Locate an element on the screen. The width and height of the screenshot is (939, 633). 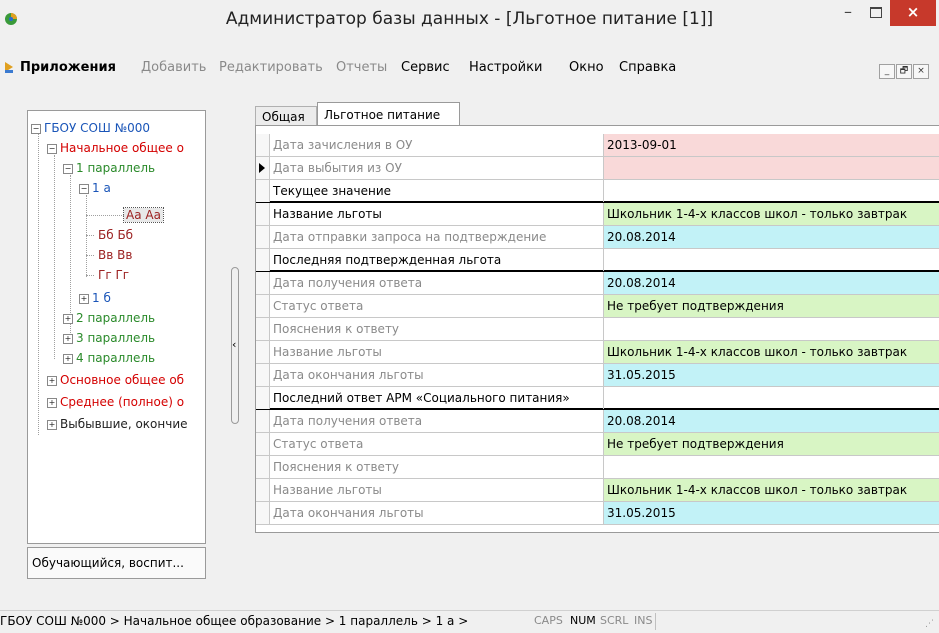
grid-value: 2013-09-01 is located at coordinates (771, 145).